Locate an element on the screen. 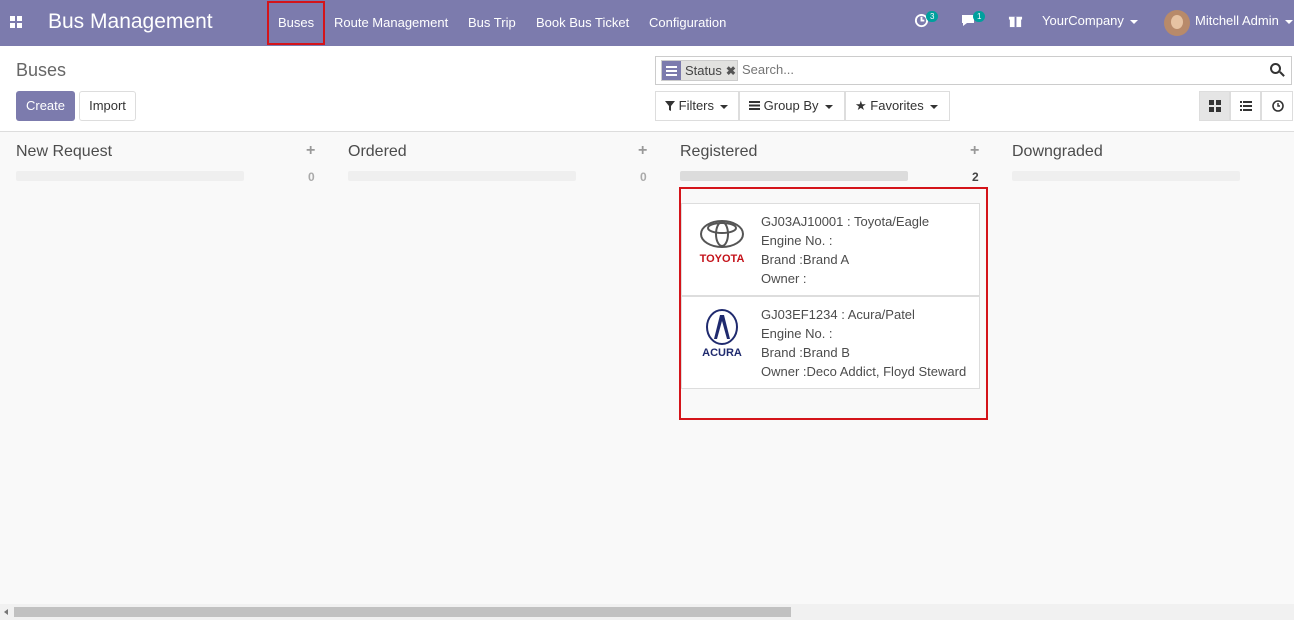  apps-menu-icon is located at coordinates (16, 22).